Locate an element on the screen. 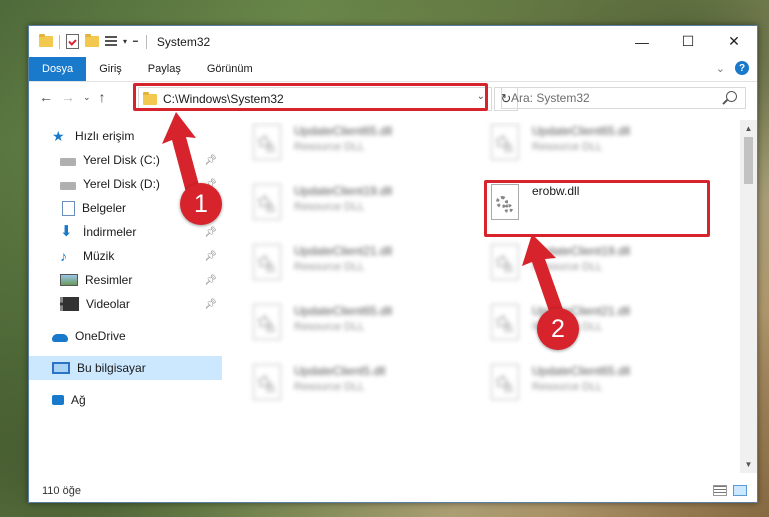 This screenshot has height=517, width=769. sidebar-item-quick-access: ★ Hızlı erişim is located at coordinates (125, 136).